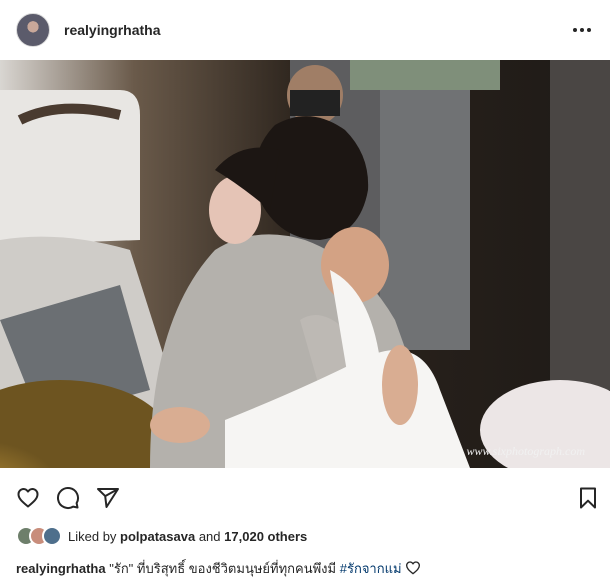  What do you see at coordinates (157, 536) in the screenshot?
I see `liker-username: polpatasava` at bounding box center [157, 536].